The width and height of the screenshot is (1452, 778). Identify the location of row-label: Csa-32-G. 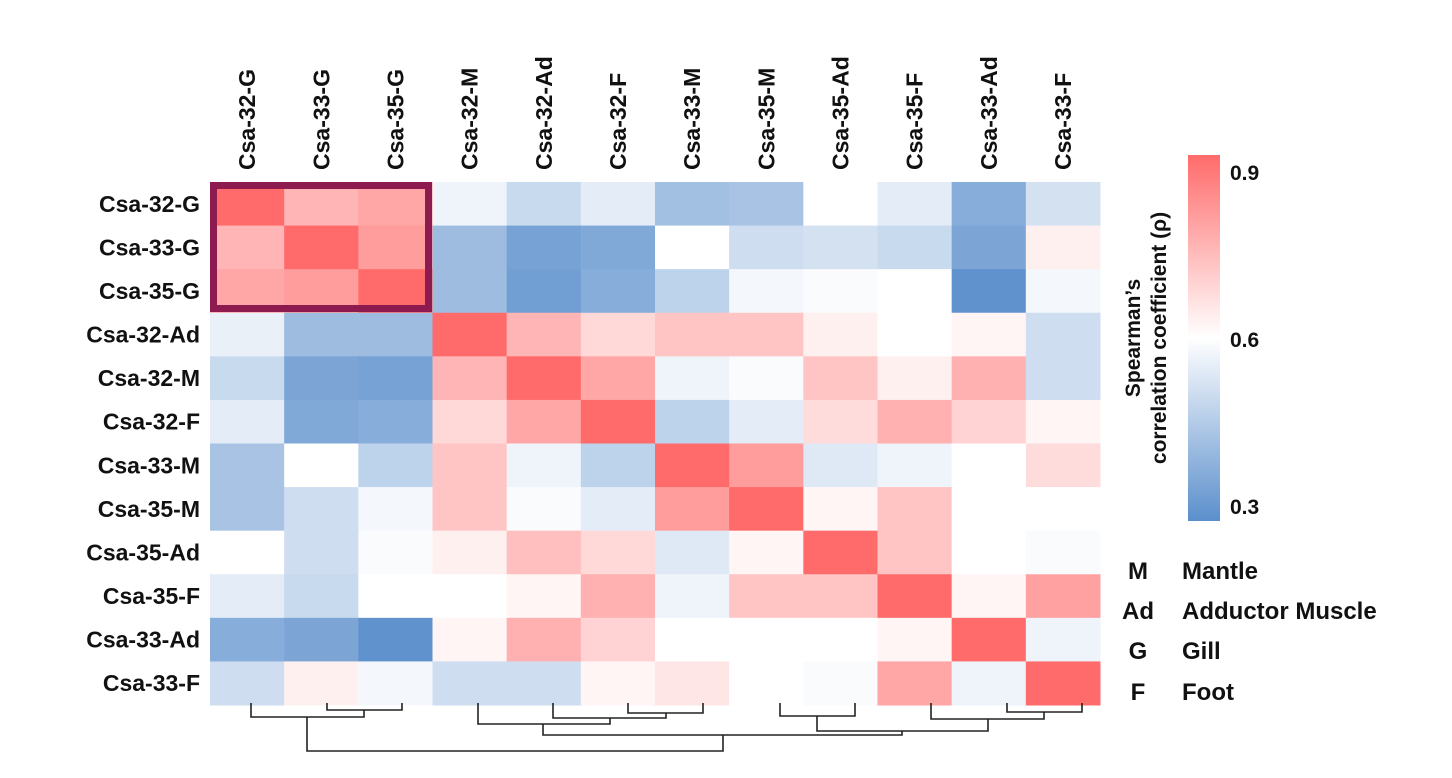
(149, 204).